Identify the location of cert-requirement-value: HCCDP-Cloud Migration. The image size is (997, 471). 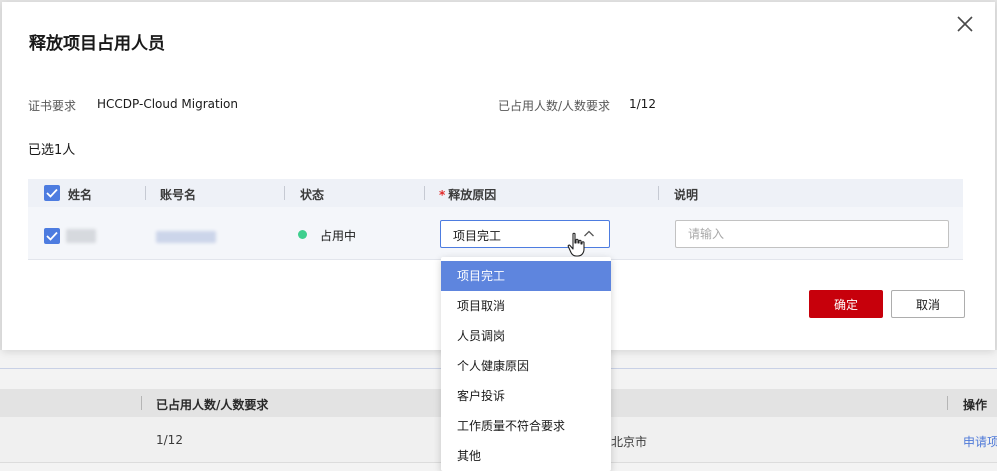
(167, 104).